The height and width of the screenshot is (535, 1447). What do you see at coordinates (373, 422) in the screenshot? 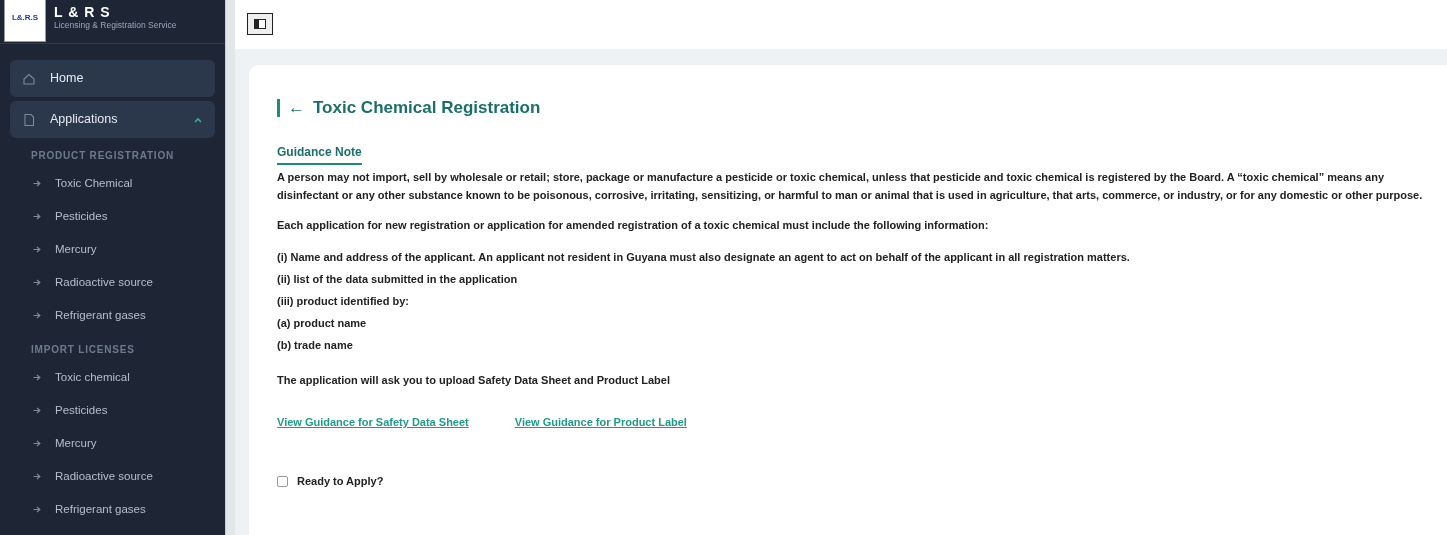
I see `guidance-link: View Guidance for Safety Data Sheet` at bounding box center [373, 422].